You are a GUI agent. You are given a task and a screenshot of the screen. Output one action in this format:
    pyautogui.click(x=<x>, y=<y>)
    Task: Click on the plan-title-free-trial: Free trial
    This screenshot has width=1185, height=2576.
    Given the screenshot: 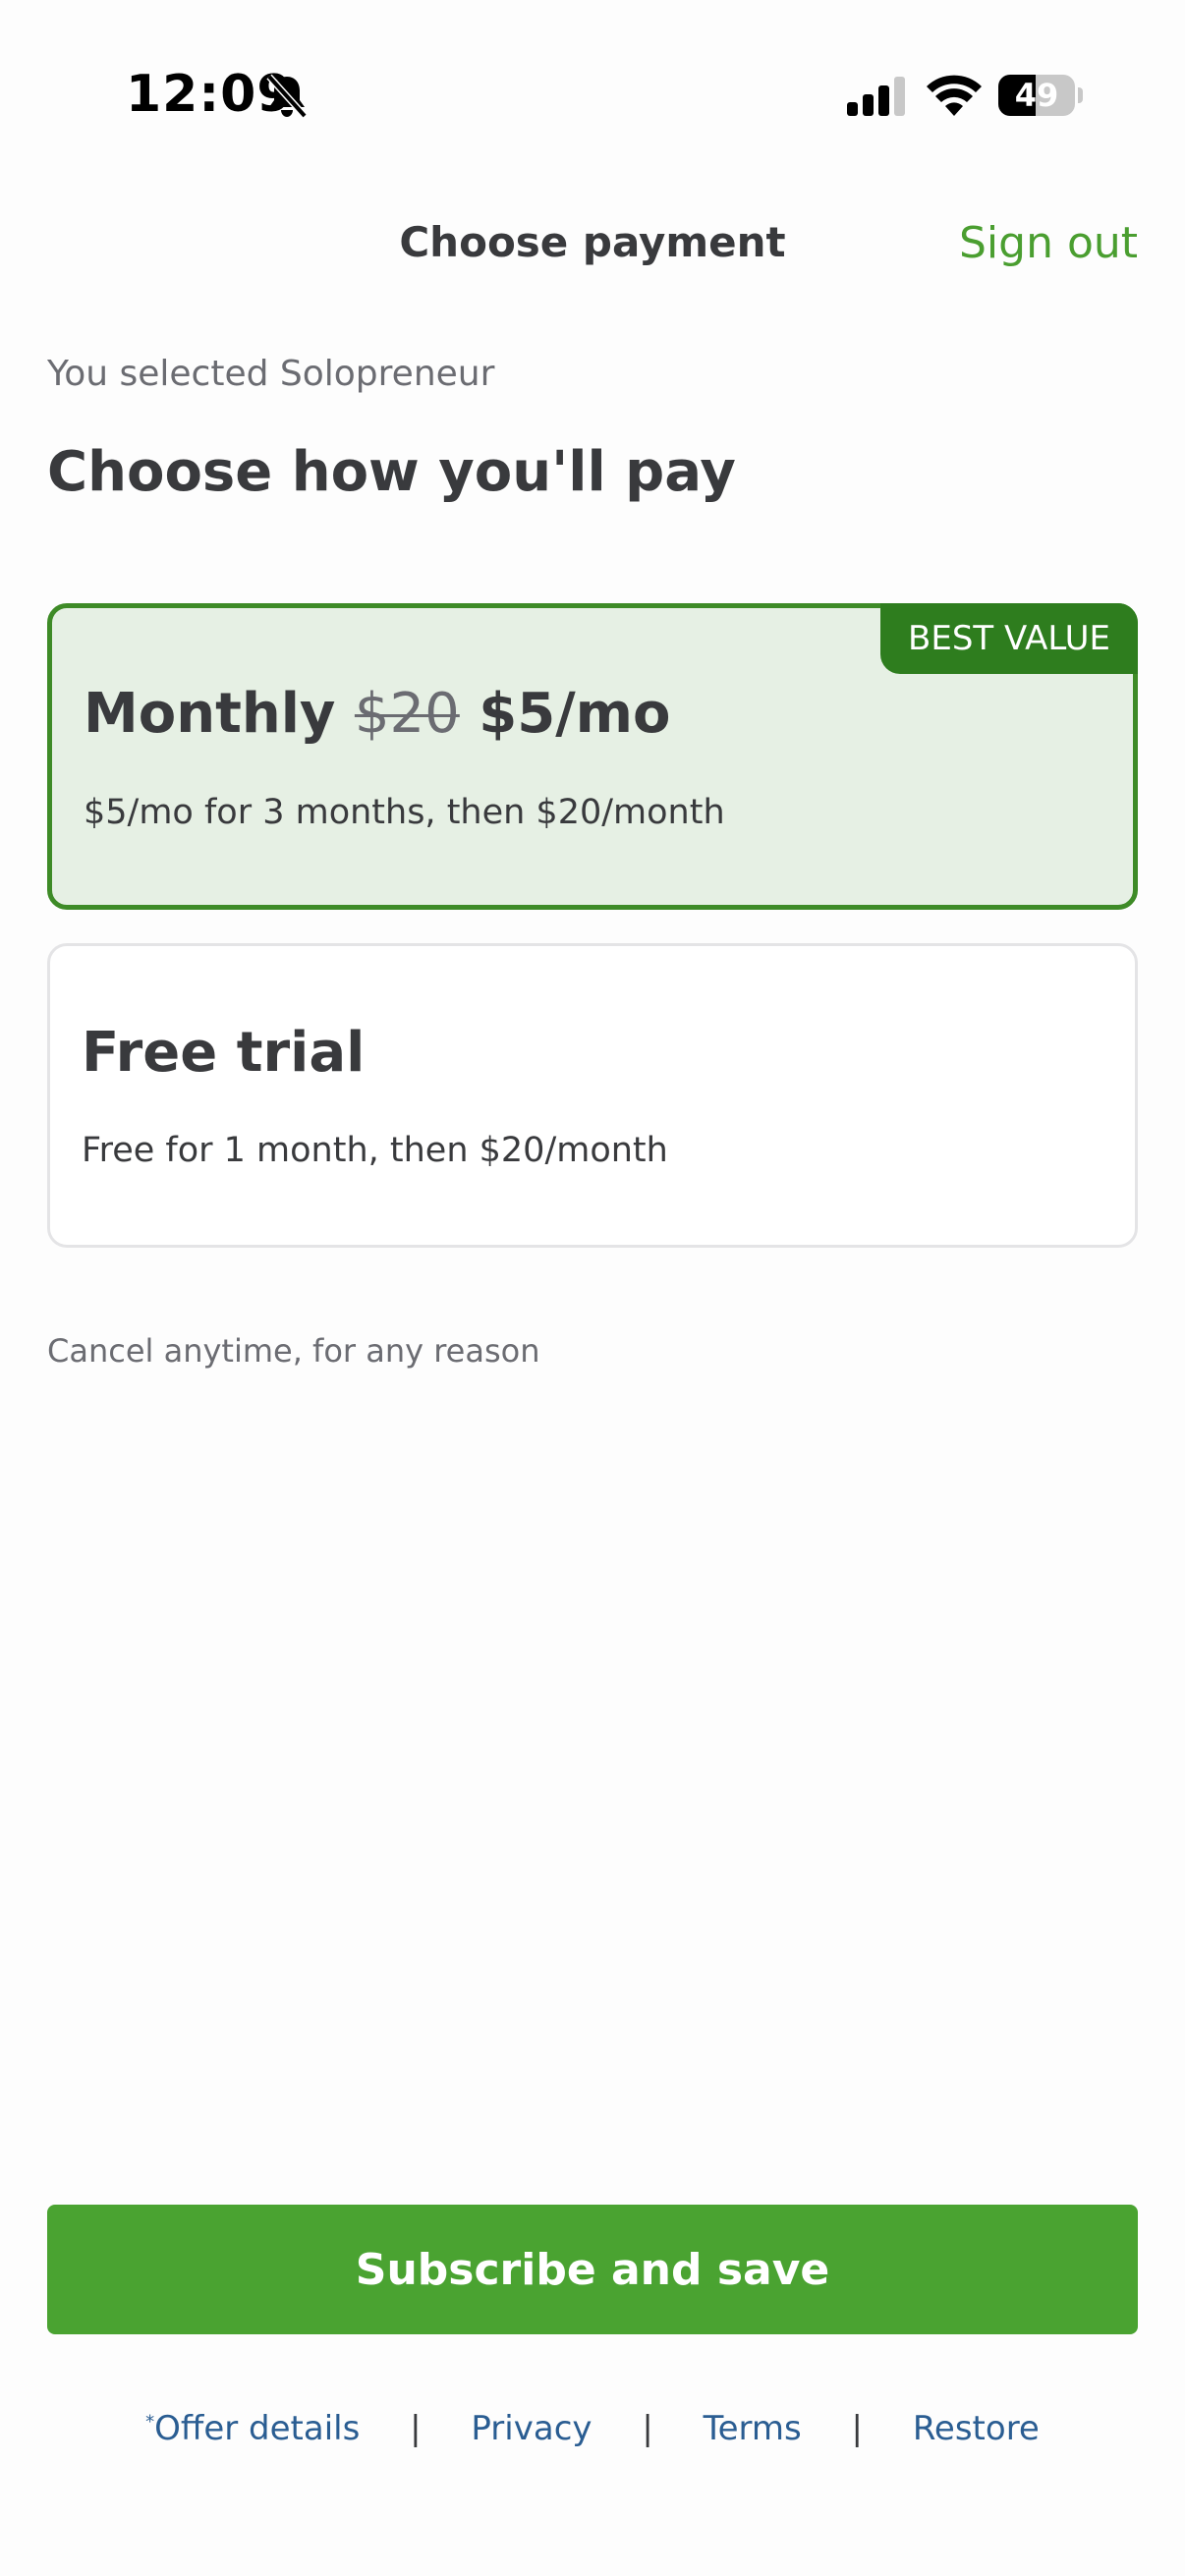 What is the action you would take?
    pyautogui.click(x=224, y=1053)
    